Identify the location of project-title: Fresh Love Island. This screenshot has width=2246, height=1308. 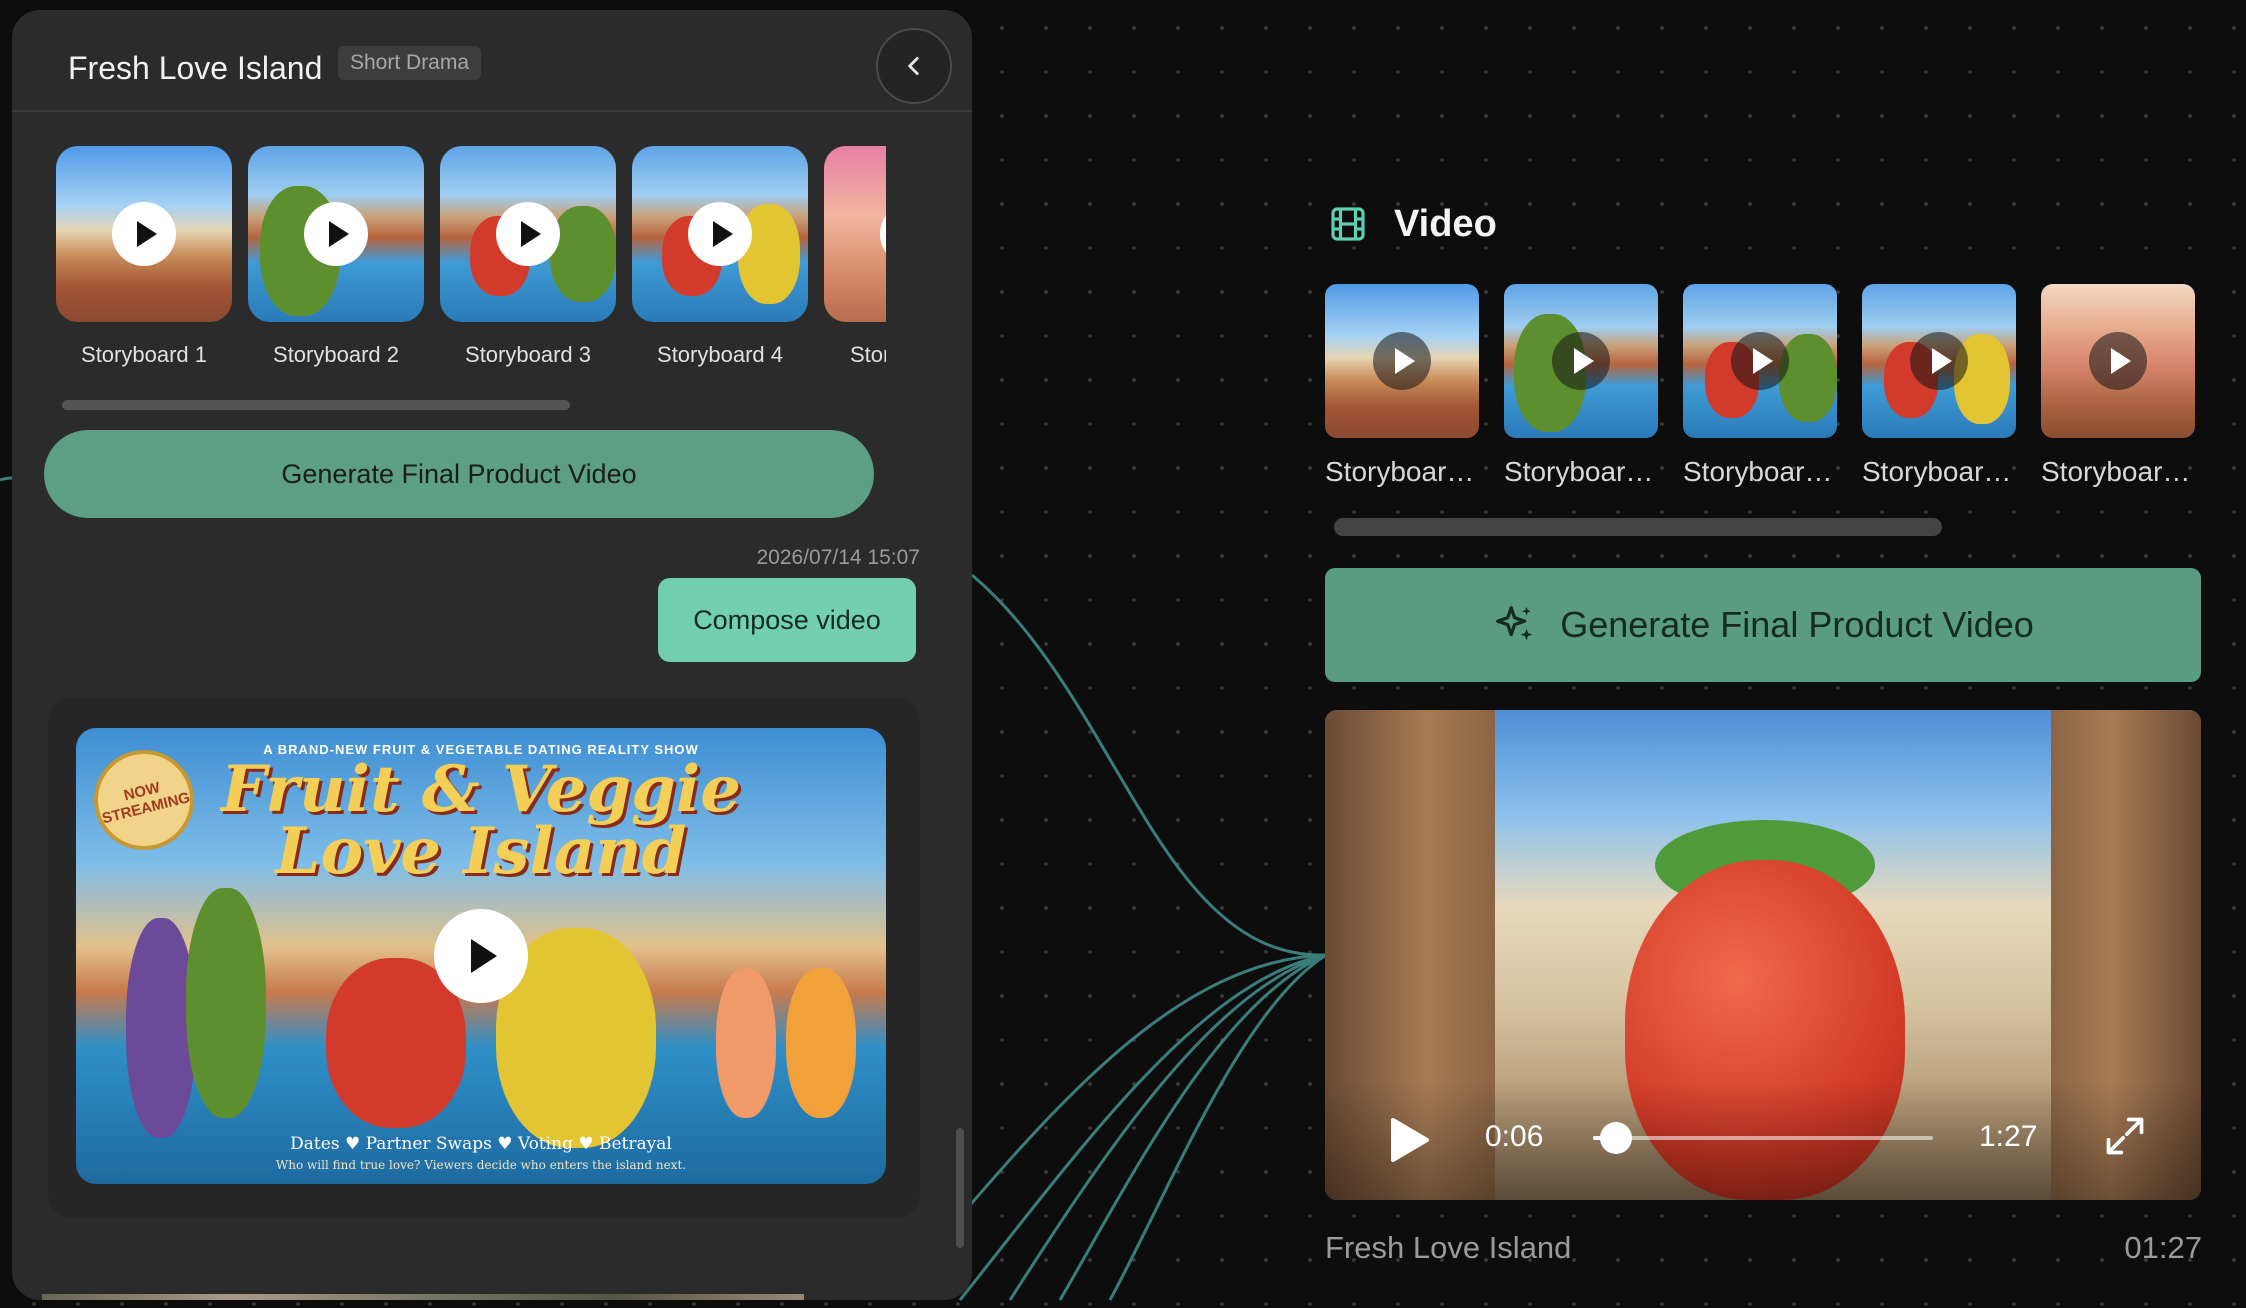
(195, 68).